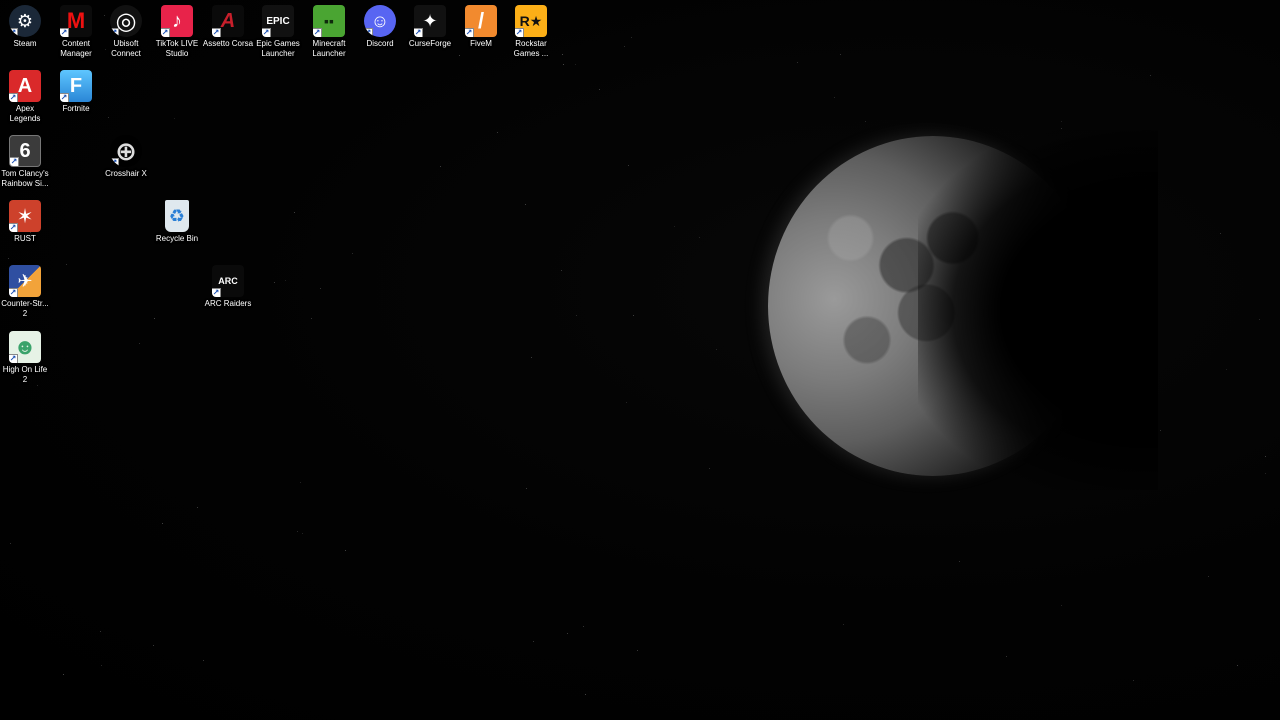 This screenshot has width=1280, height=720. What do you see at coordinates (25, 308) in the screenshot?
I see `icon-label: Counter-Str... 2` at bounding box center [25, 308].